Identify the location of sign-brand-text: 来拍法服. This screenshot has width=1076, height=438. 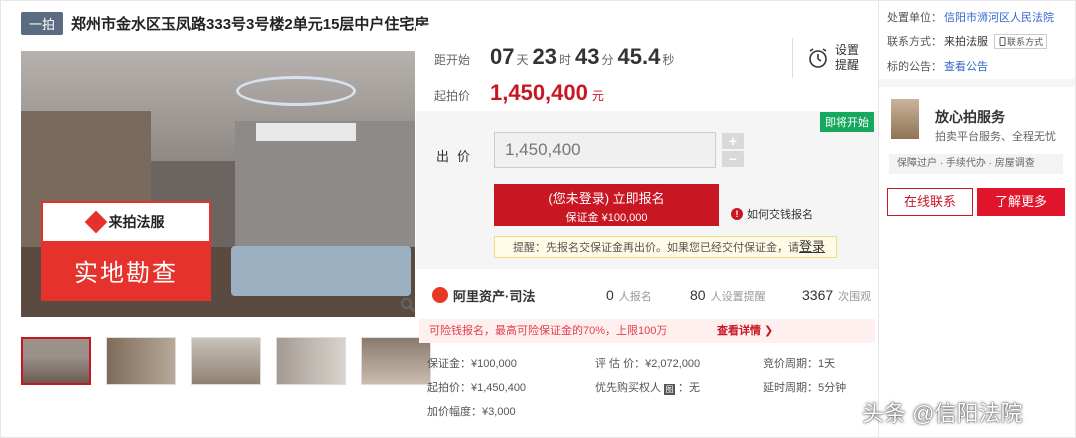
(136, 222).